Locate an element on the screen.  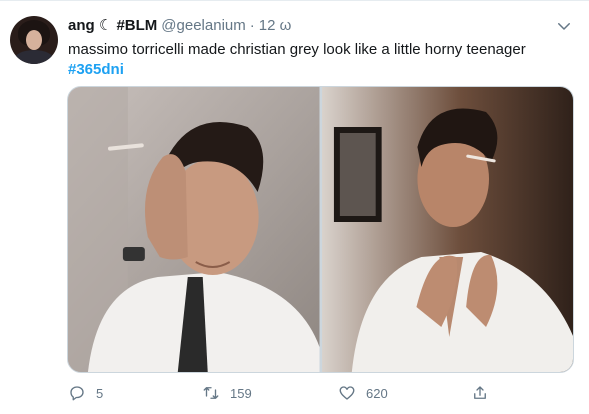
share-button is located at coordinates (480, 393).